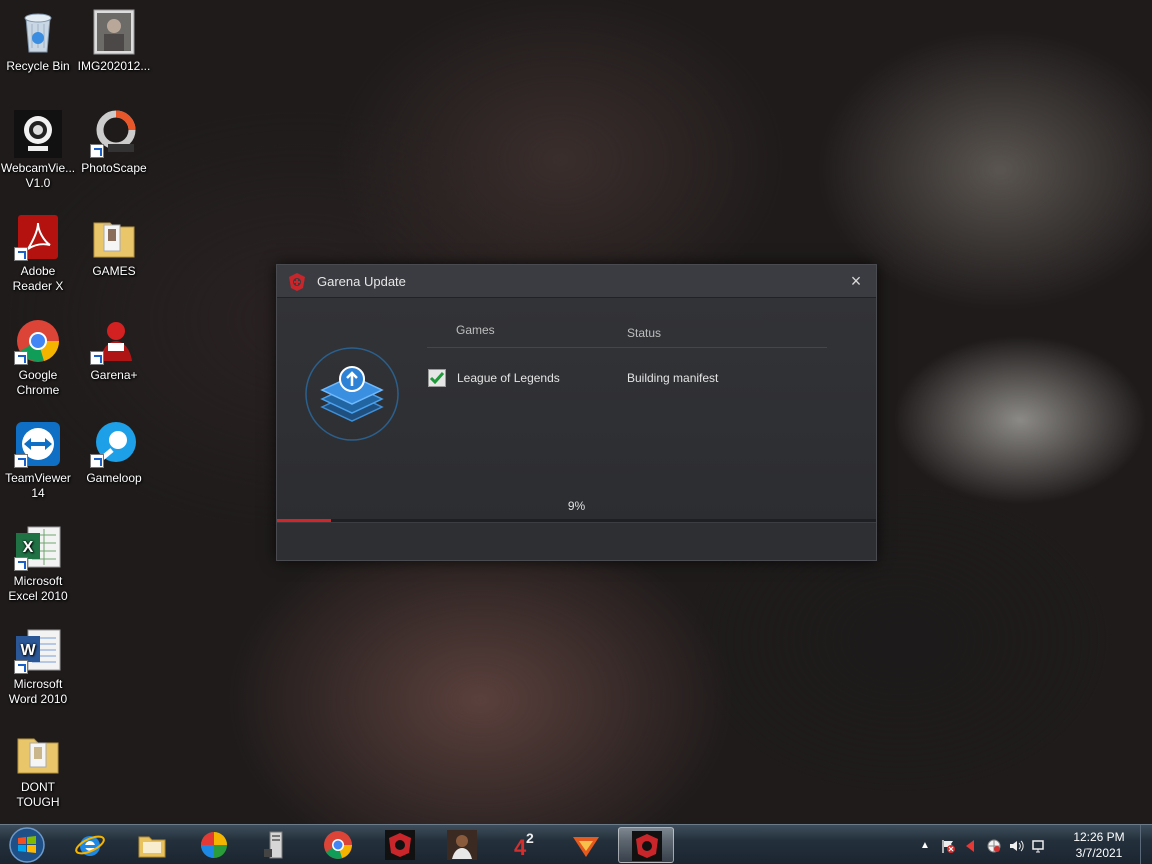  I want to click on webcam-icon, so click(38, 134).